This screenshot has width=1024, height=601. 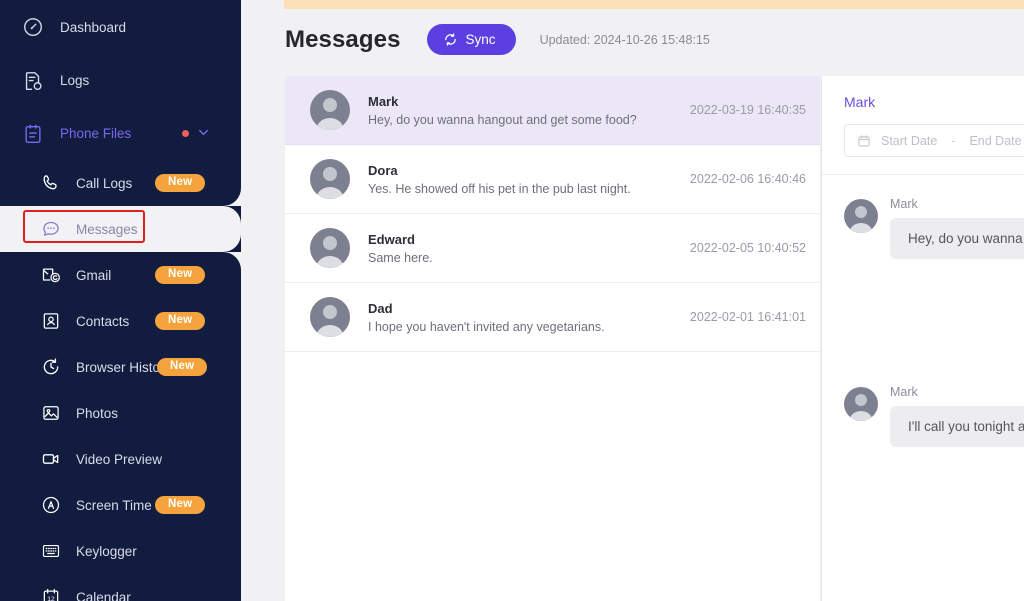 I want to click on screen-time-icon, so click(x=51, y=505).